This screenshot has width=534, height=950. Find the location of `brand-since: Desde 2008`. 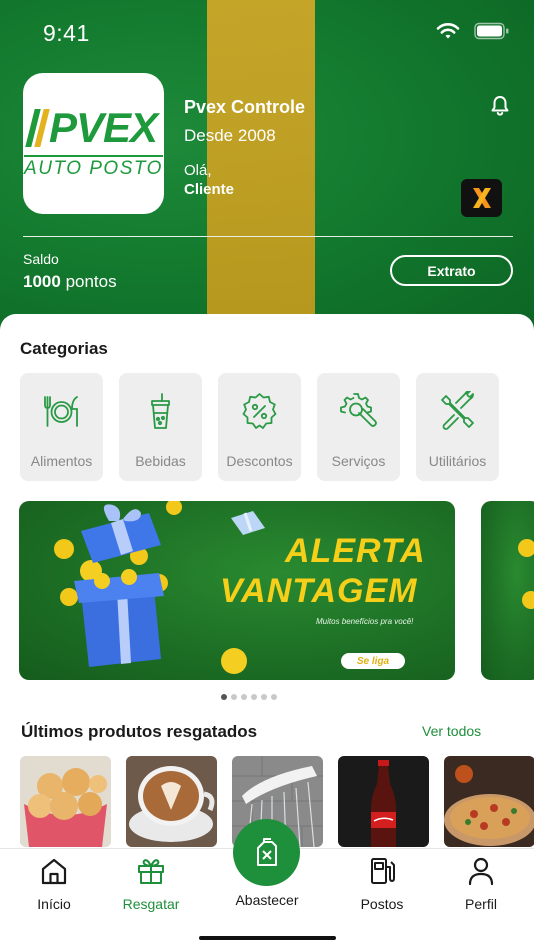

brand-since: Desde 2008 is located at coordinates (230, 135).